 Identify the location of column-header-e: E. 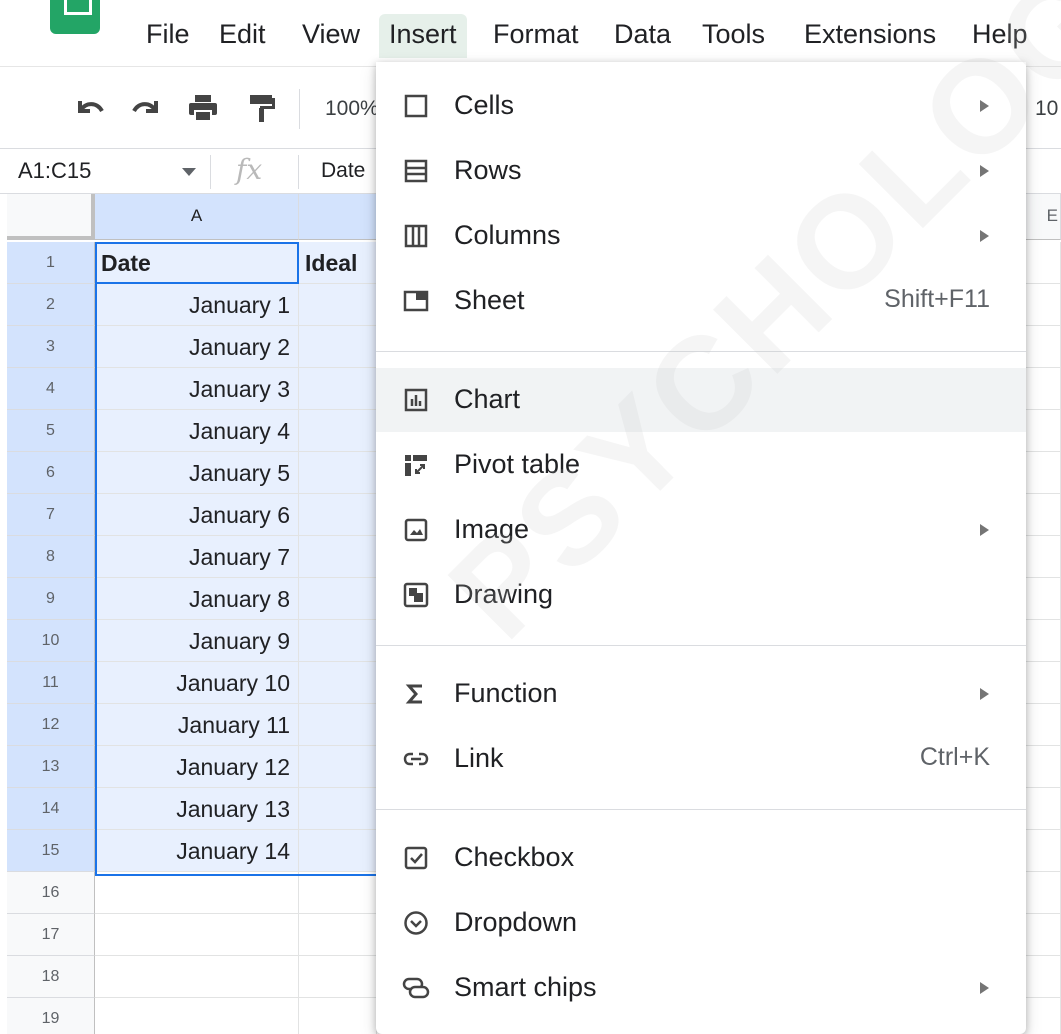
(1043, 217).